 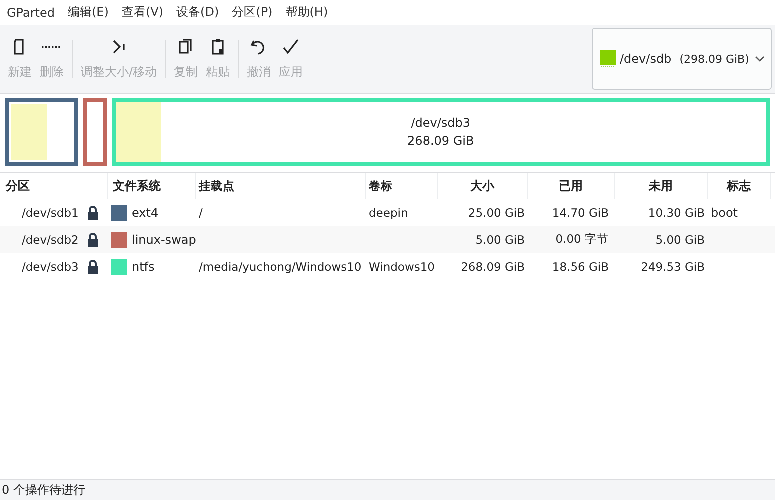 I want to click on column-header: 未用, so click(x=661, y=186).